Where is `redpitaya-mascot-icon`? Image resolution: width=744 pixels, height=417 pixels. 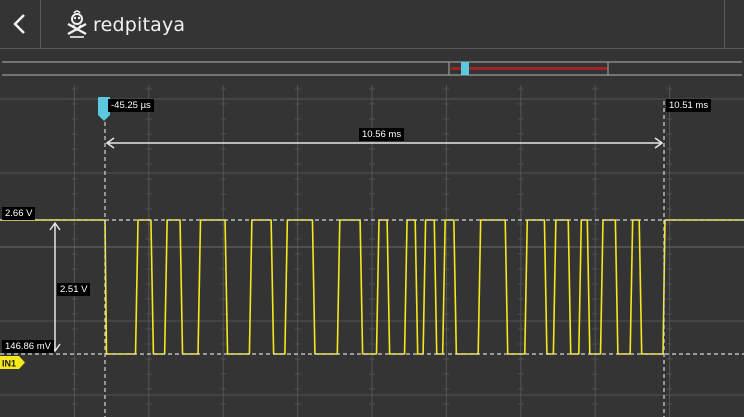
redpitaya-mascot-icon is located at coordinates (77, 24).